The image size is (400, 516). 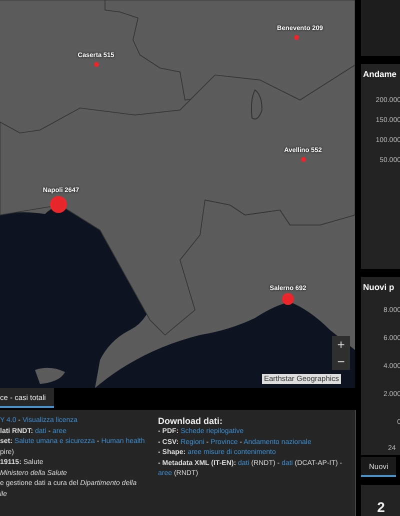 What do you see at coordinates (380, 28) in the screenshot?
I see `summary-panel` at bounding box center [380, 28].